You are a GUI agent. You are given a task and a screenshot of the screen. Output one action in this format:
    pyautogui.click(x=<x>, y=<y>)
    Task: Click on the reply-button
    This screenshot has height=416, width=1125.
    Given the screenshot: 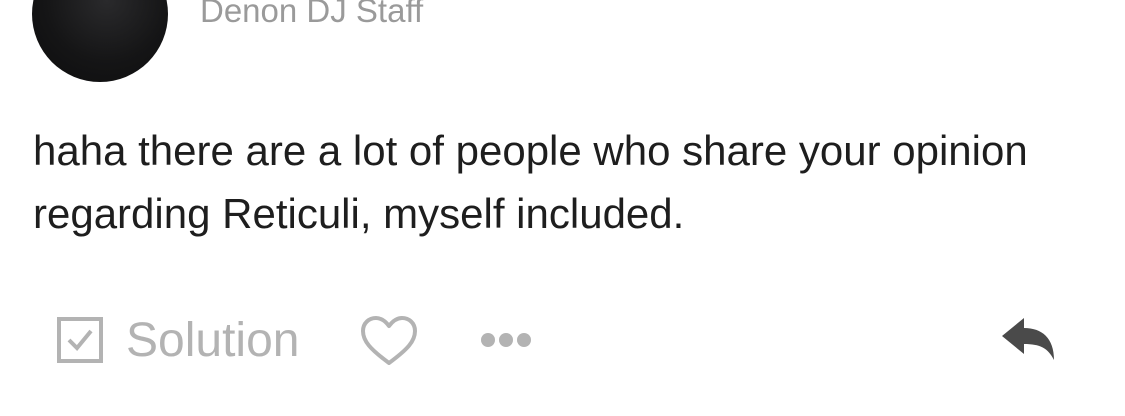 What is the action you would take?
    pyautogui.click(x=1028, y=339)
    